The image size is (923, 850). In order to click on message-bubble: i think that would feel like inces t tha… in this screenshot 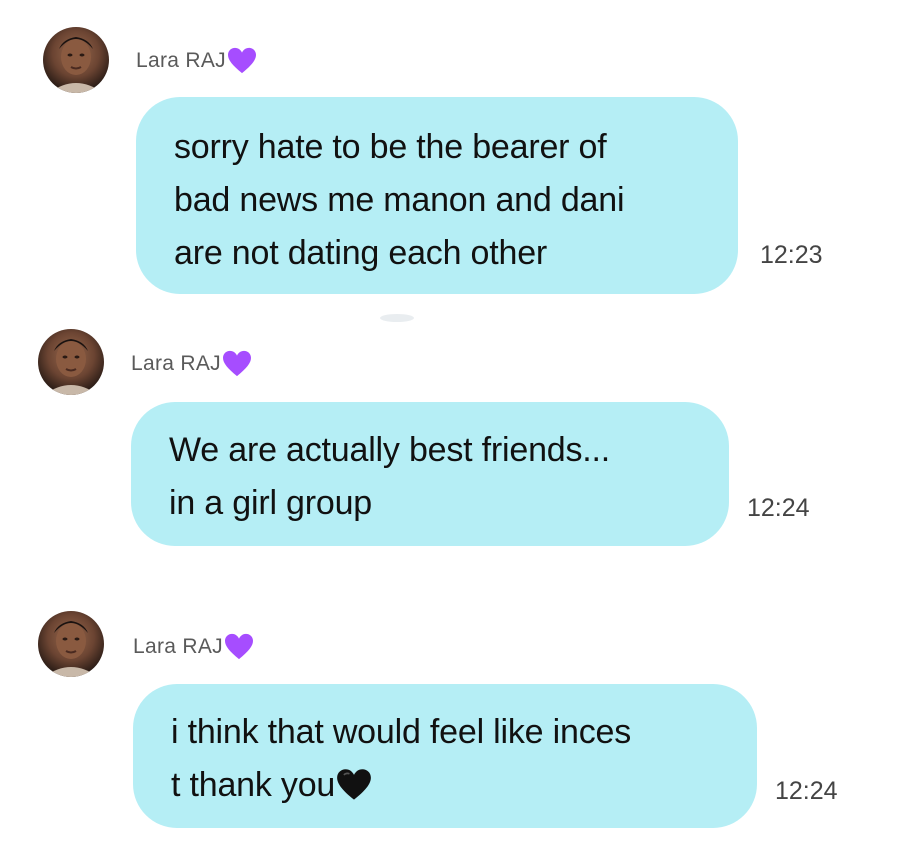, I will do `click(445, 756)`.